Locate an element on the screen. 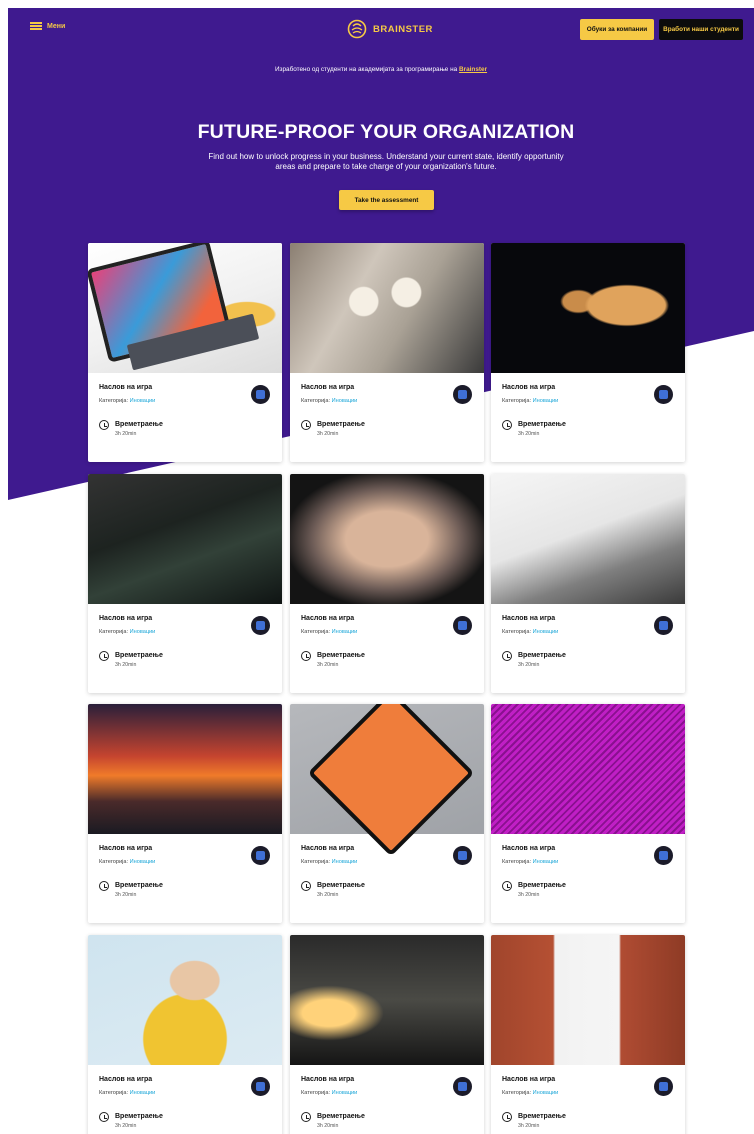 This screenshot has height=1134, width=754. grid-icon is located at coordinates (462, 625).